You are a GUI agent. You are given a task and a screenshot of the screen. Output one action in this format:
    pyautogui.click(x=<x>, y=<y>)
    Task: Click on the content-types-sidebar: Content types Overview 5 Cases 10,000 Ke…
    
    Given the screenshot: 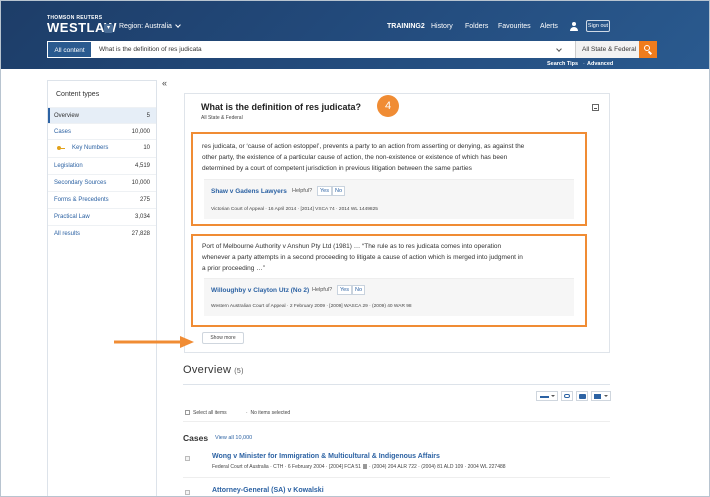 What is the action you would take?
    pyautogui.click(x=102, y=288)
    